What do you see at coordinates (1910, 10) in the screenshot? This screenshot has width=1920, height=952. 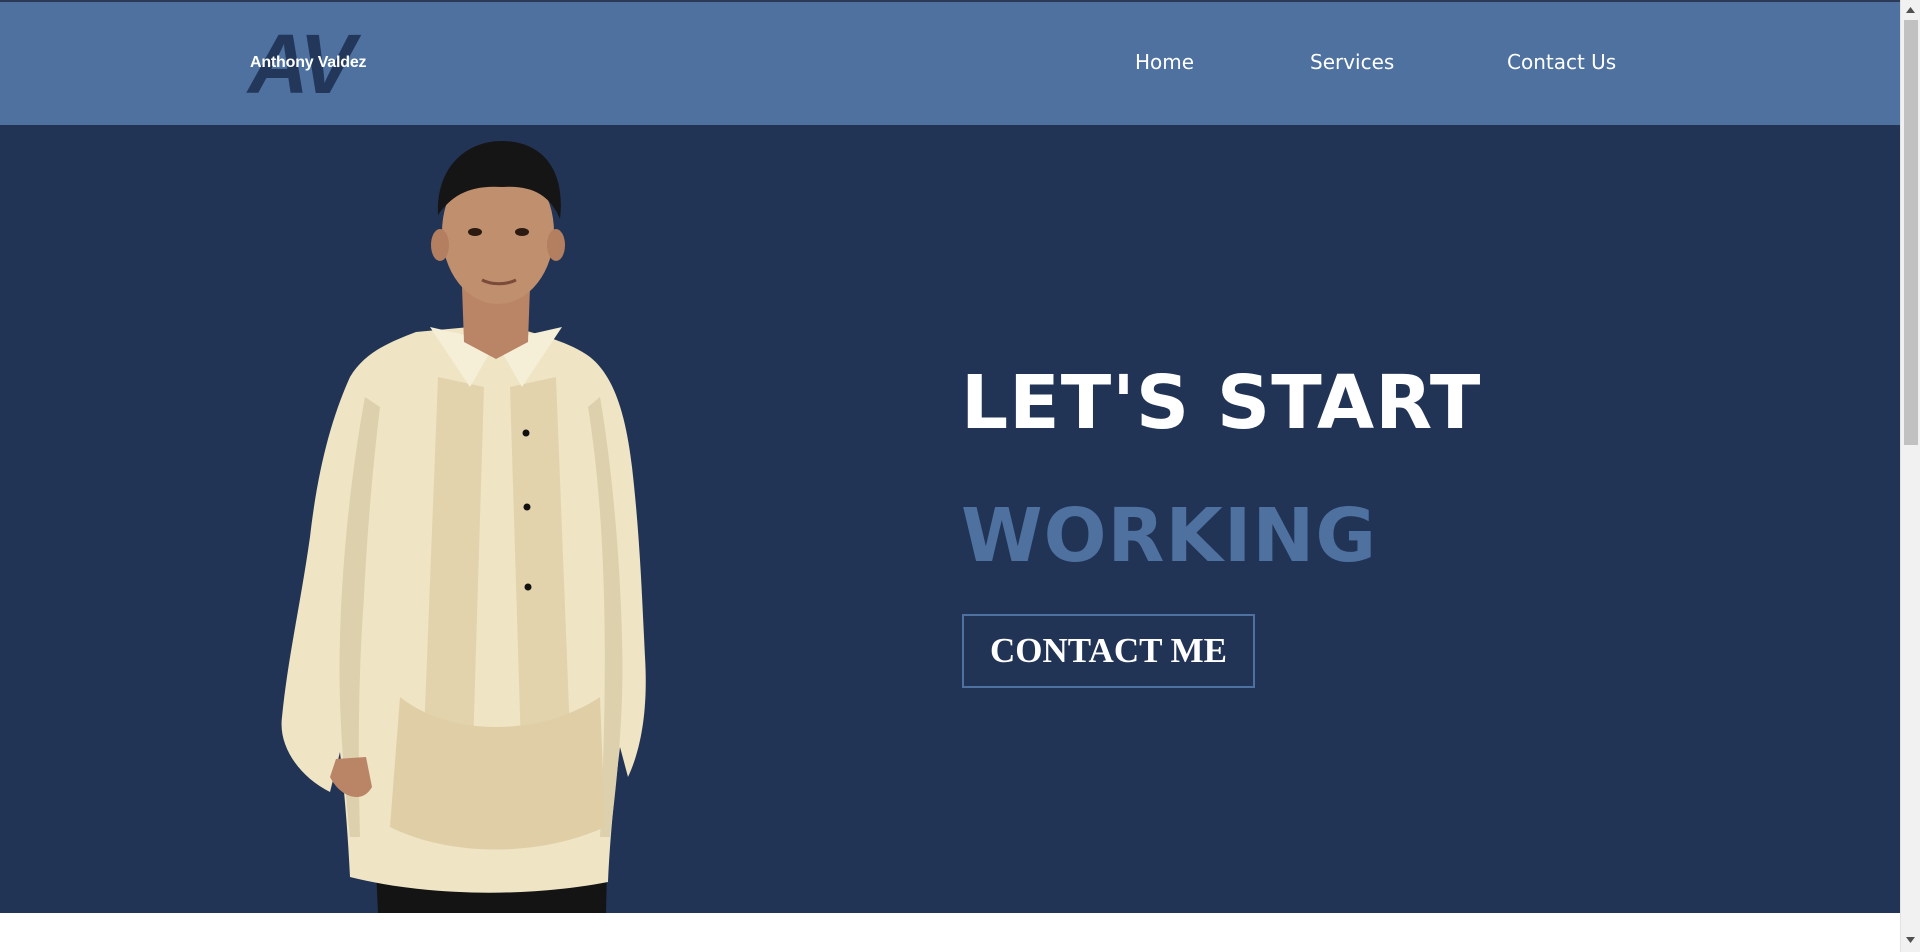 I see `triangle-up-icon` at bounding box center [1910, 10].